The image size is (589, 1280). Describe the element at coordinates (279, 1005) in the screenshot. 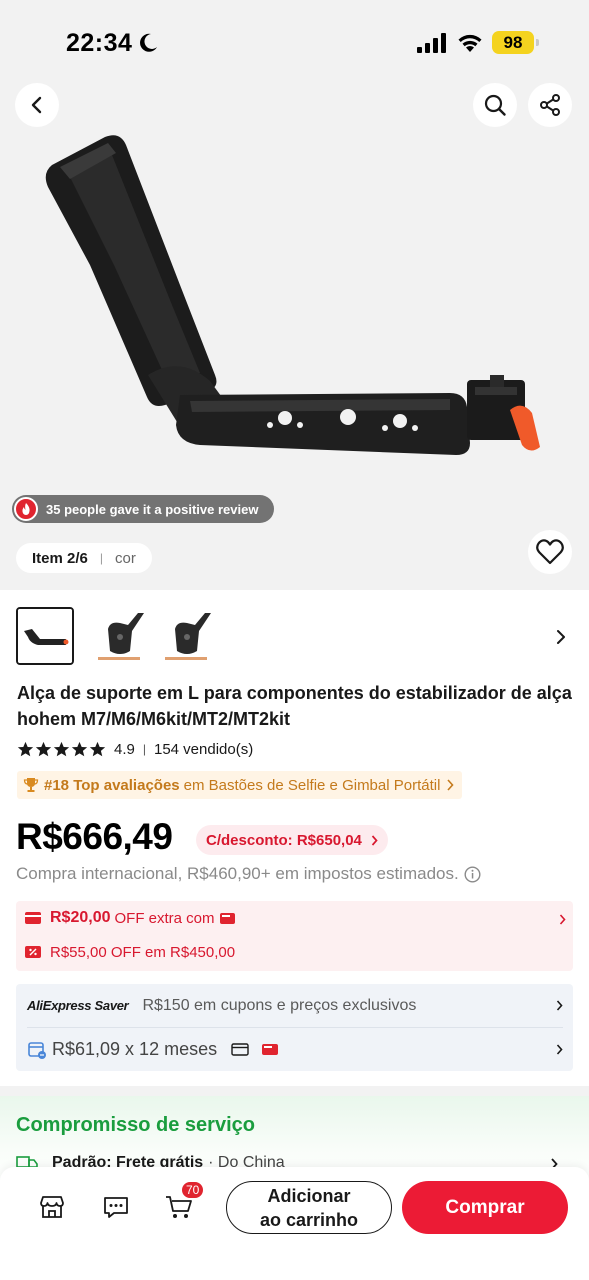

I see `saver-text: R$150 em cupons e preços exclusivos` at that location.